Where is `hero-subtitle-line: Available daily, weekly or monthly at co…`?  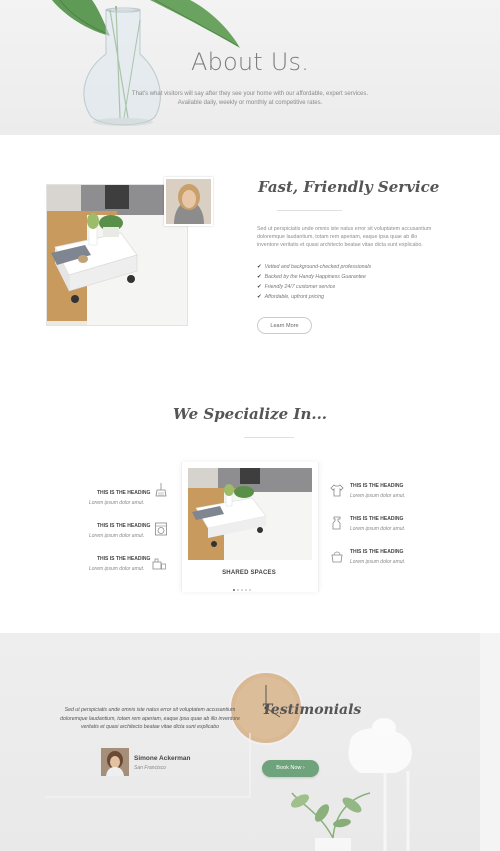 hero-subtitle-line: Available daily, weekly or monthly at co… is located at coordinates (250, 103).